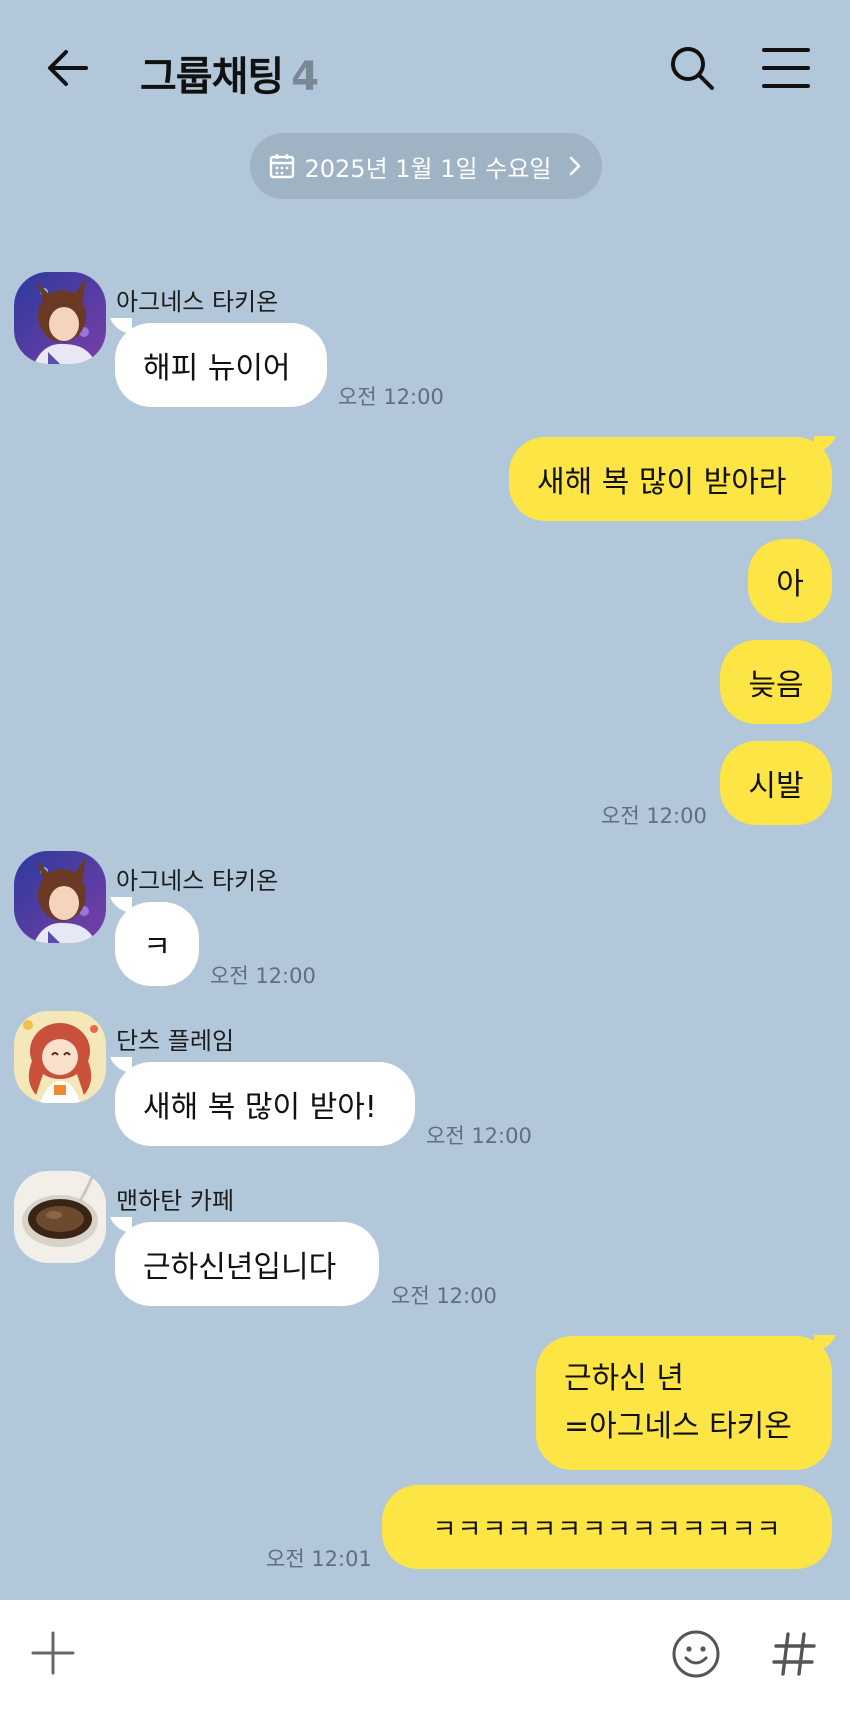 This screenshot has width=850, height=1713. I want to click on message-bubble: 해피 뉴이어, so click(221, 365).